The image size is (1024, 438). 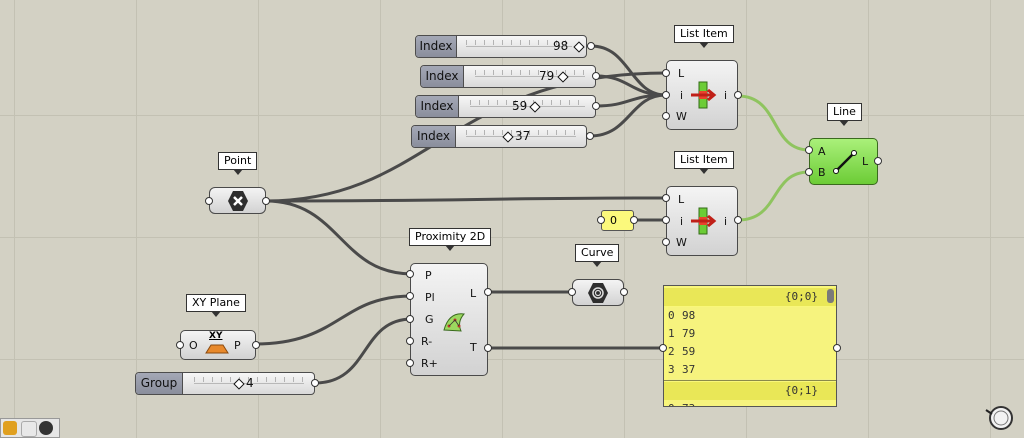 I want to click on xy-plane-output-grip, so click(x=256, y=345).